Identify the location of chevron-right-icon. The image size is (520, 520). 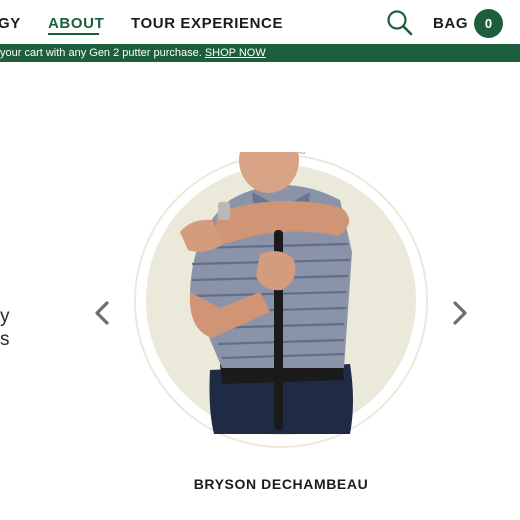
(460, 313).